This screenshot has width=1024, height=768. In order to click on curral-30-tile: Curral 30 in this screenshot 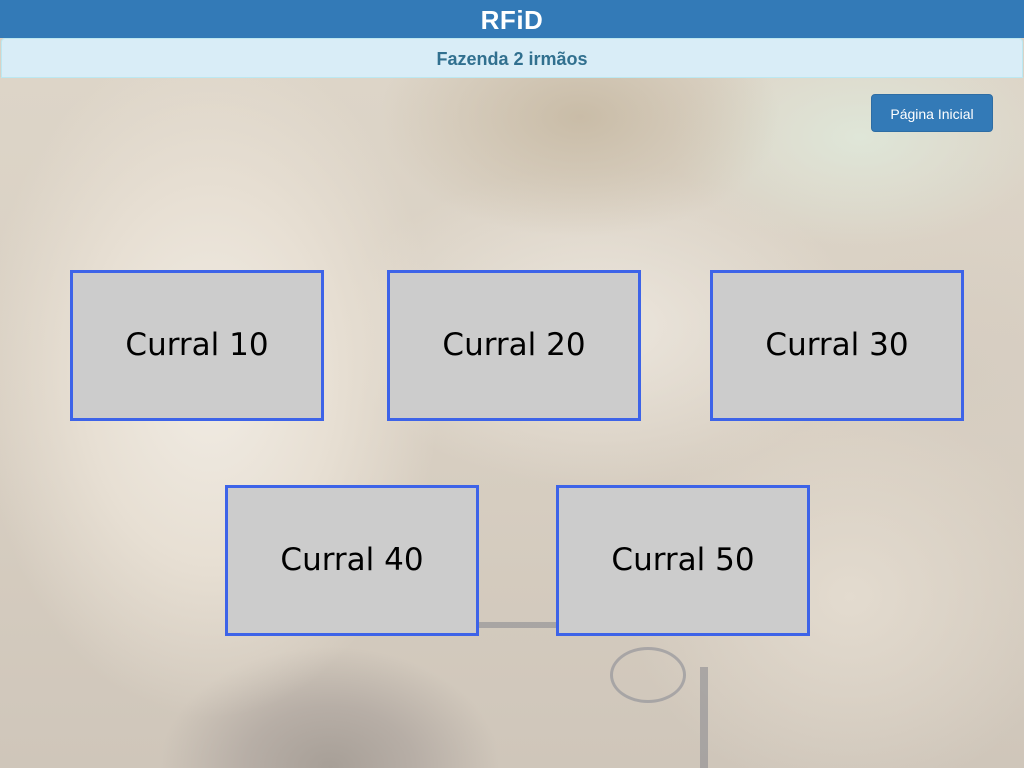, I will do `click(837, 345)`.